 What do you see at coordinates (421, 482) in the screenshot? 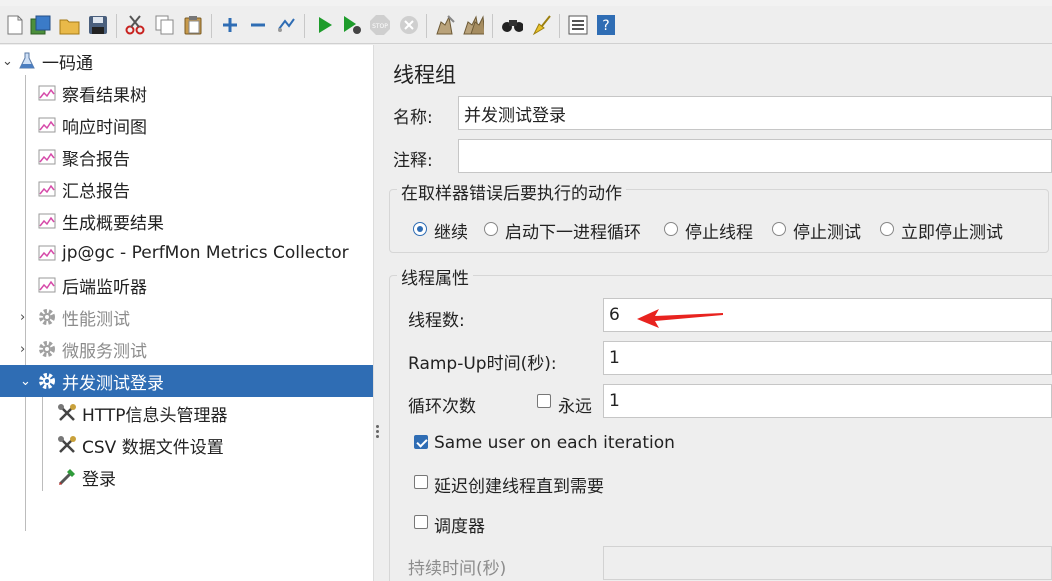
I see `delay-thread-creation-checkbox` at bounding box center [421, 482].